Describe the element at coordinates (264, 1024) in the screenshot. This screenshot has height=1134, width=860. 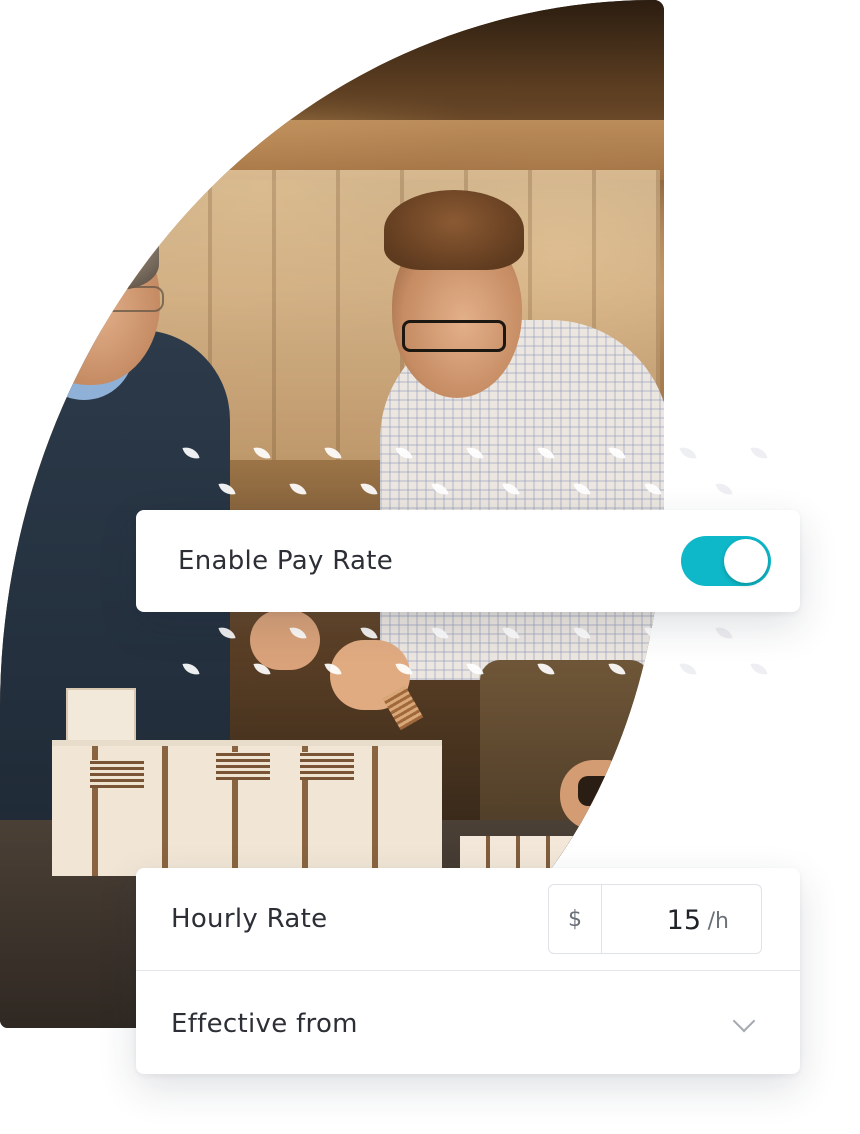
I see `effective-from-label: Effective from` at that location.